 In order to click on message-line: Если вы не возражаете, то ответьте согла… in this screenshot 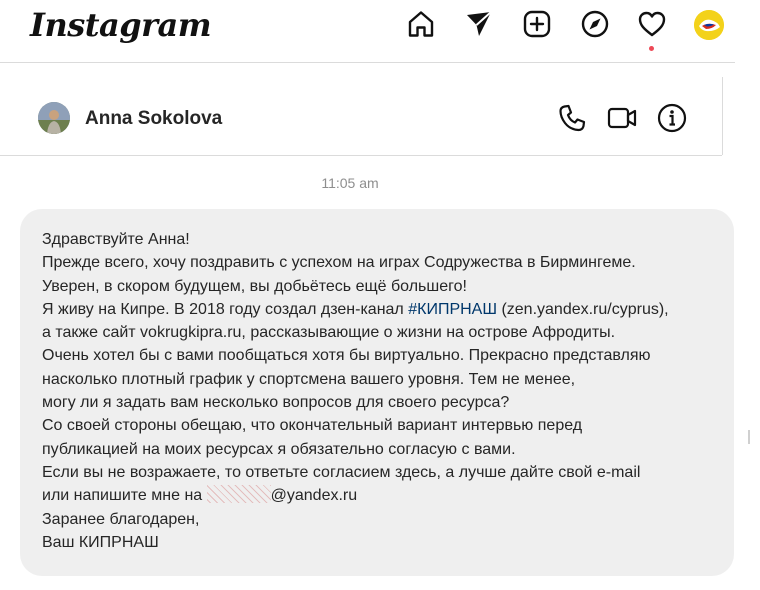, I will do `click(341, 472)`.